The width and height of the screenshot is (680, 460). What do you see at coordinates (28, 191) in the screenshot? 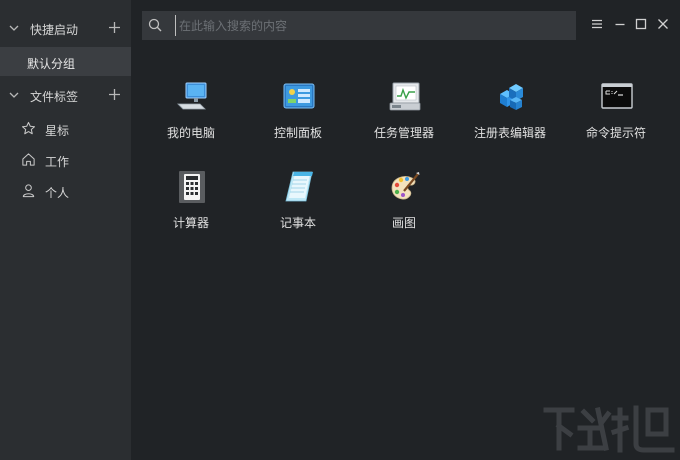
I see `user-icon` at bounding box center [28, 191].